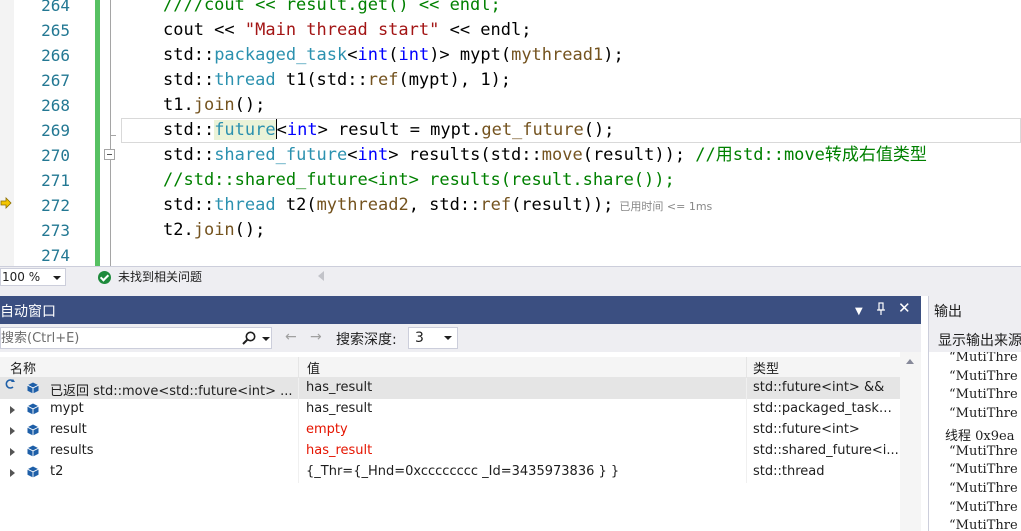 The width and height of the screenshot is (1021, 531). I want to click on code-token: ref, so click(496, 205).